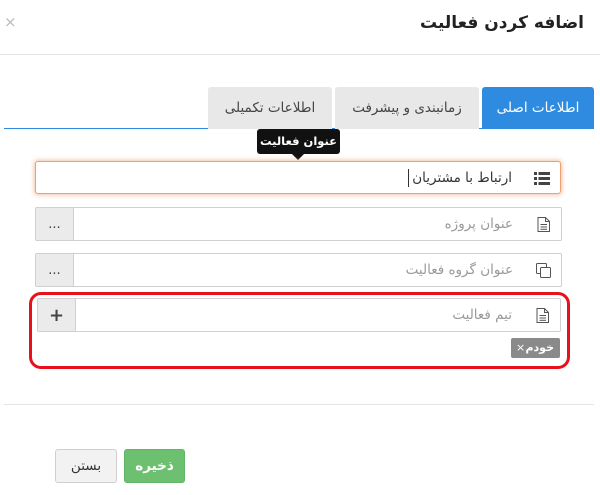 Image resolution: width=600 pixels, height=495 pixels. Describe the element at coordinates (459, 270) in the screenshot. I see `activity-group-placeholder: عنوان گروه فعالیت` at that location.